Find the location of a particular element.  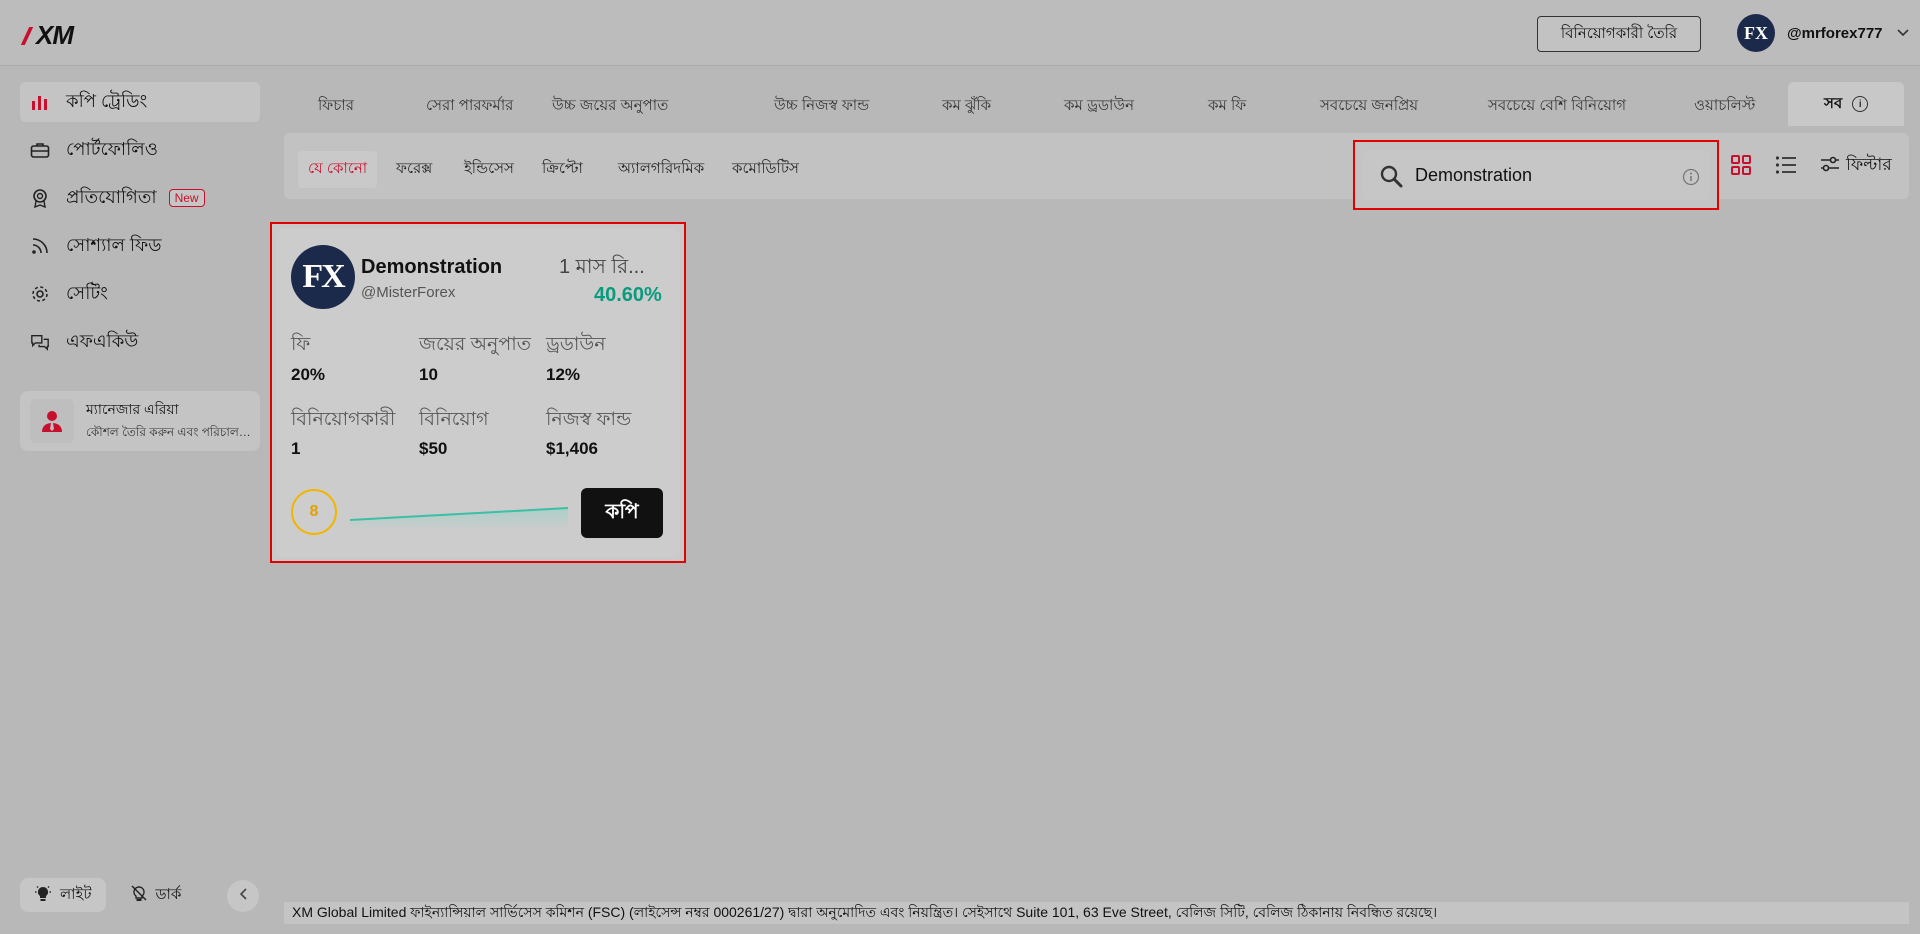

strategy-handle: @MisterForex is located at coordinates (408, 292).